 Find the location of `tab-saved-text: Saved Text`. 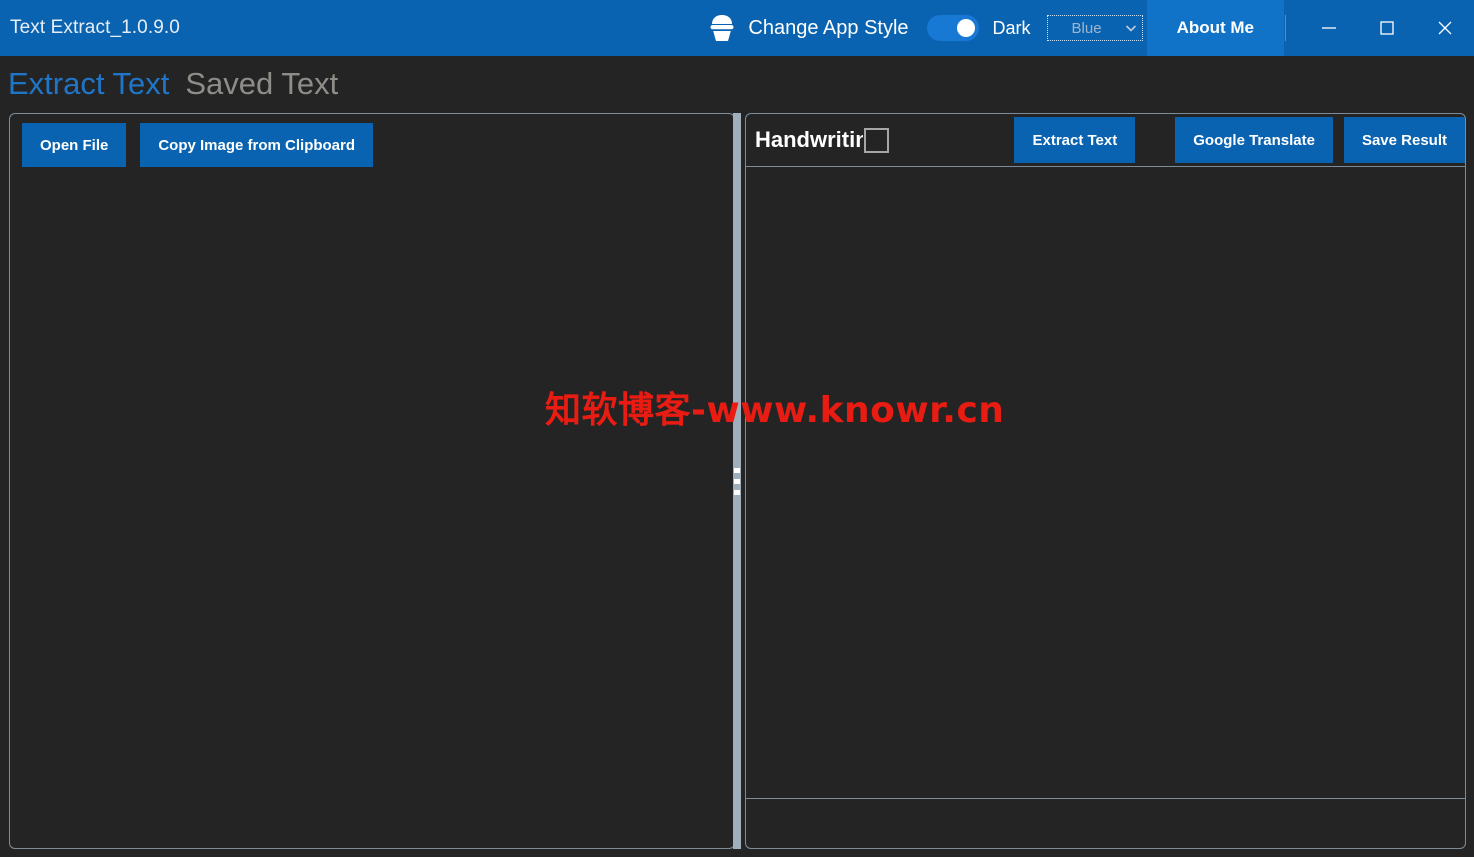

tab-saved-text: Saved Text is located at coordinates (253, 83).